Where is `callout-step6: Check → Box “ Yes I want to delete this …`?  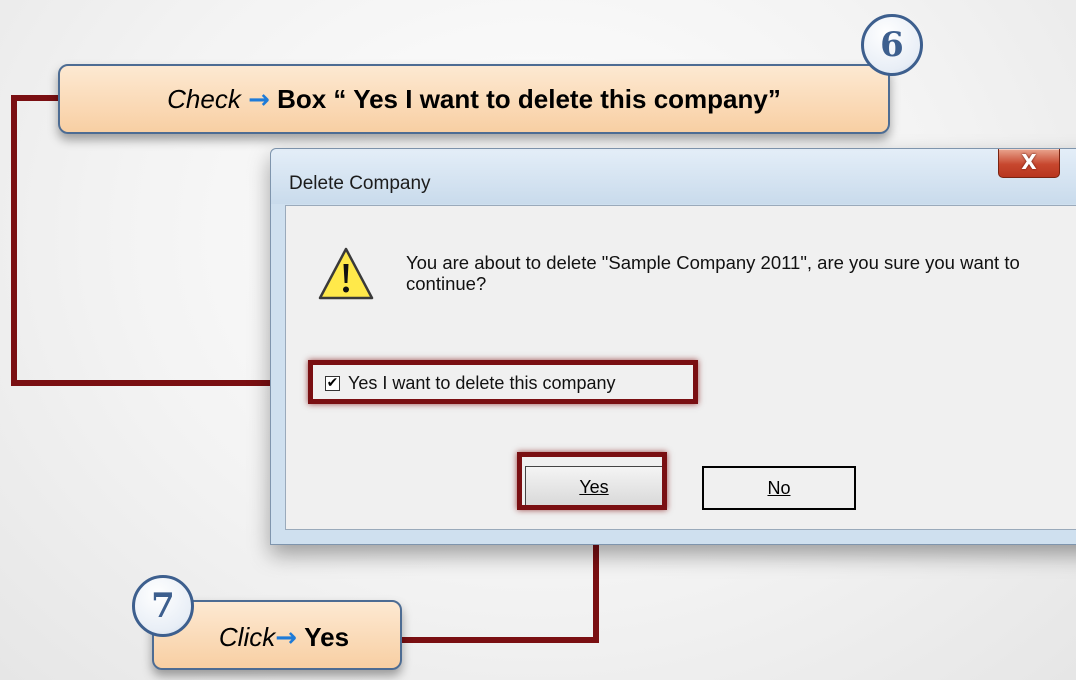 callout-step6: Check → Box “ Yes I want to delete this … is located at coordinates (474, 99).